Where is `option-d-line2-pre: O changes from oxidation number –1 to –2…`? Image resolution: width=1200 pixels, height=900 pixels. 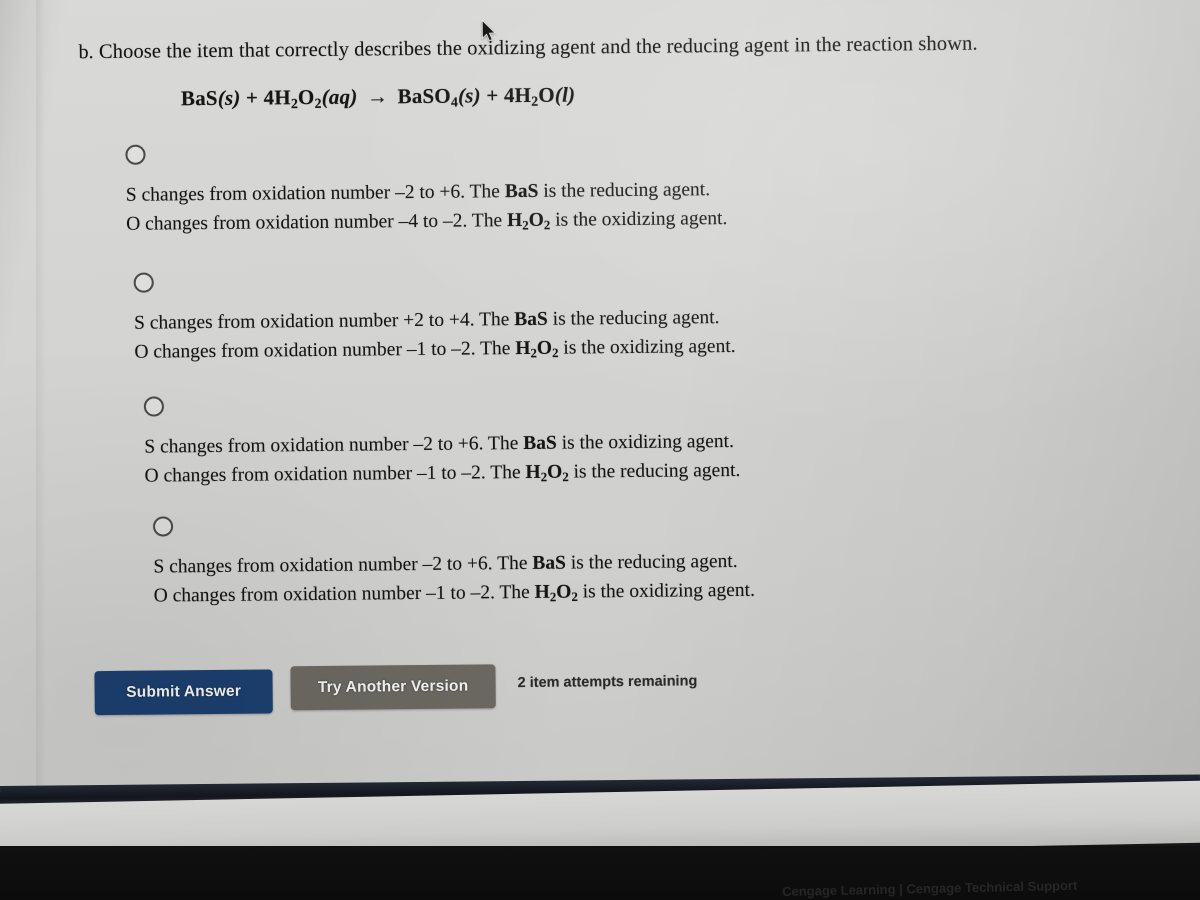
option-d-line2-pre: O changes from oxidation number –1 to –2… is located at coordinates (344, 594).